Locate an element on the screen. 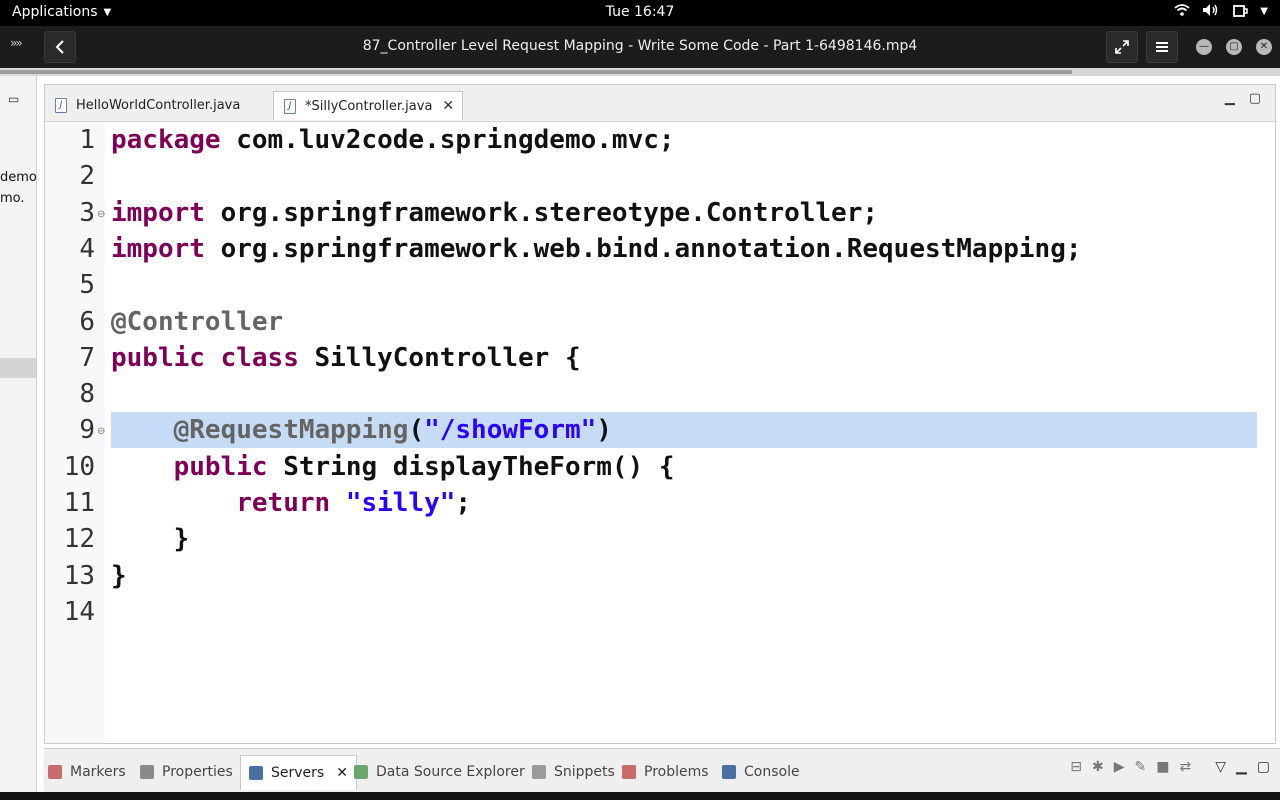  line-number: 5 is located at coordinates (87, 285).